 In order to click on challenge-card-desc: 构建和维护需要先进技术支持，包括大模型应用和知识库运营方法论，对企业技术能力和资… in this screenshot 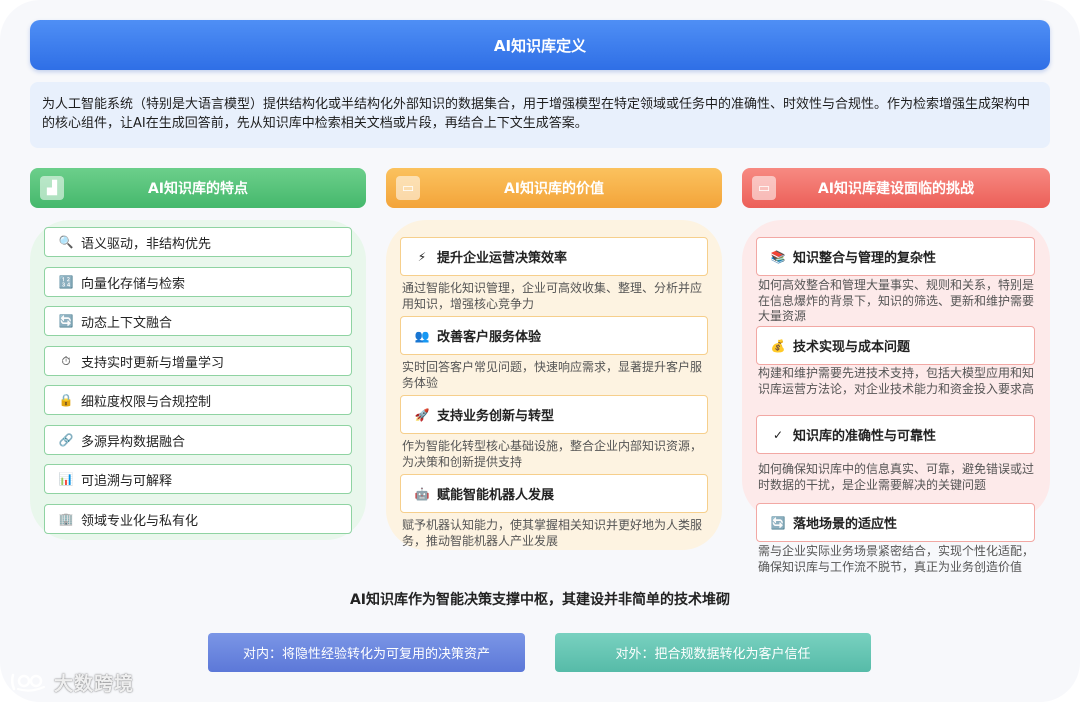, I will do `click(896, 381)`.